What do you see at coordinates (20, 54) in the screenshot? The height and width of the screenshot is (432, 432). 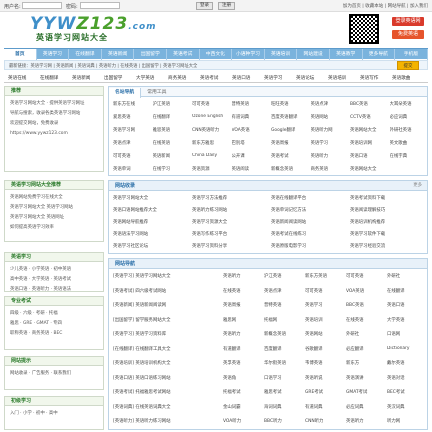 I see `nav-item: 首页` at bounding box center [20, 54].